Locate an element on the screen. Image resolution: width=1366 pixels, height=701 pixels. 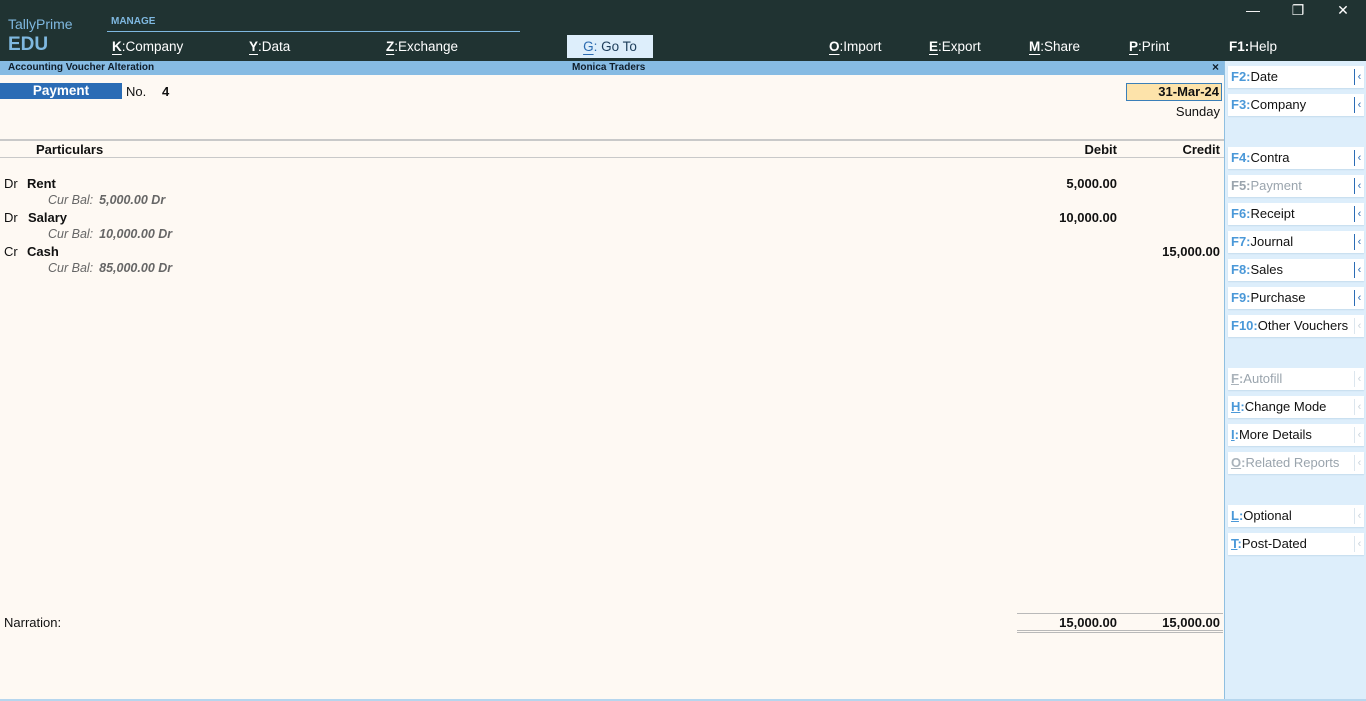
button-key: F5 is located at coordinates (1239, 185).